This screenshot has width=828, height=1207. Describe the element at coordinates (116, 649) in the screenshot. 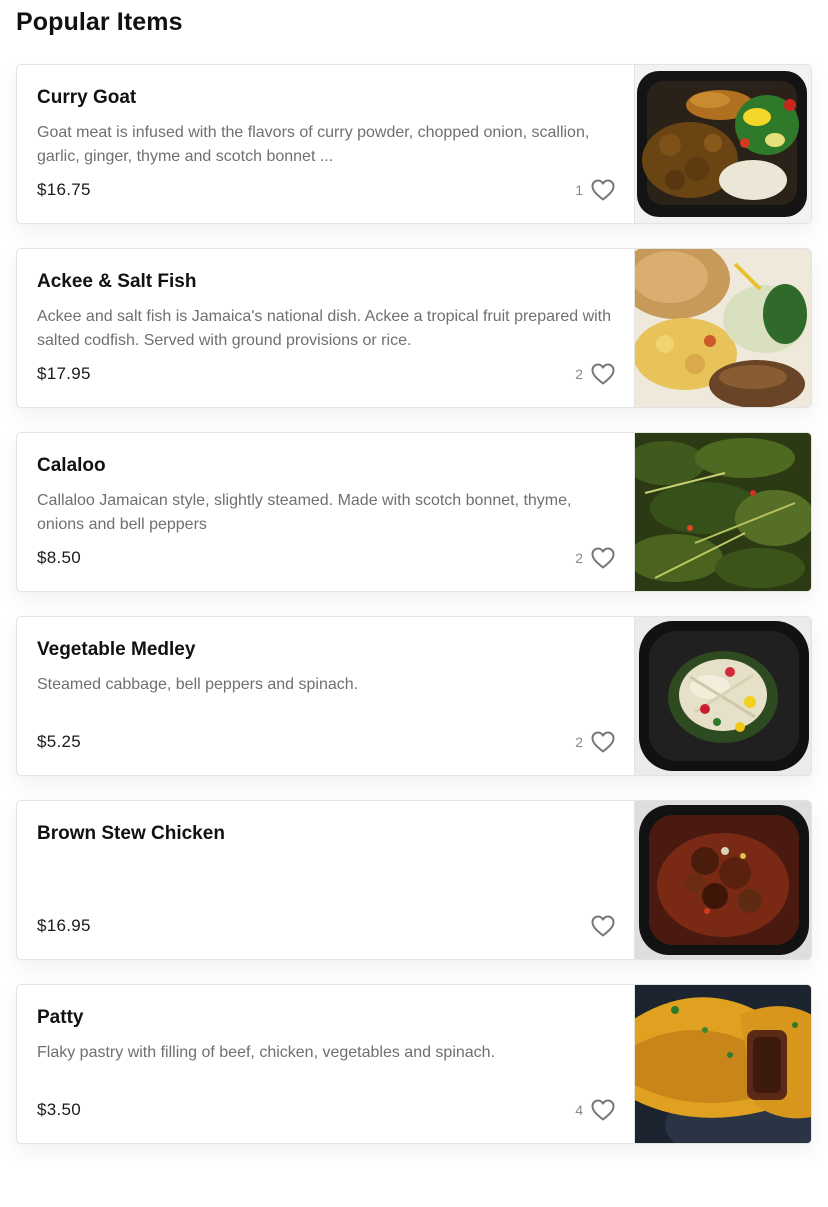

I see `item-name: Vegetable Medley` at that location.